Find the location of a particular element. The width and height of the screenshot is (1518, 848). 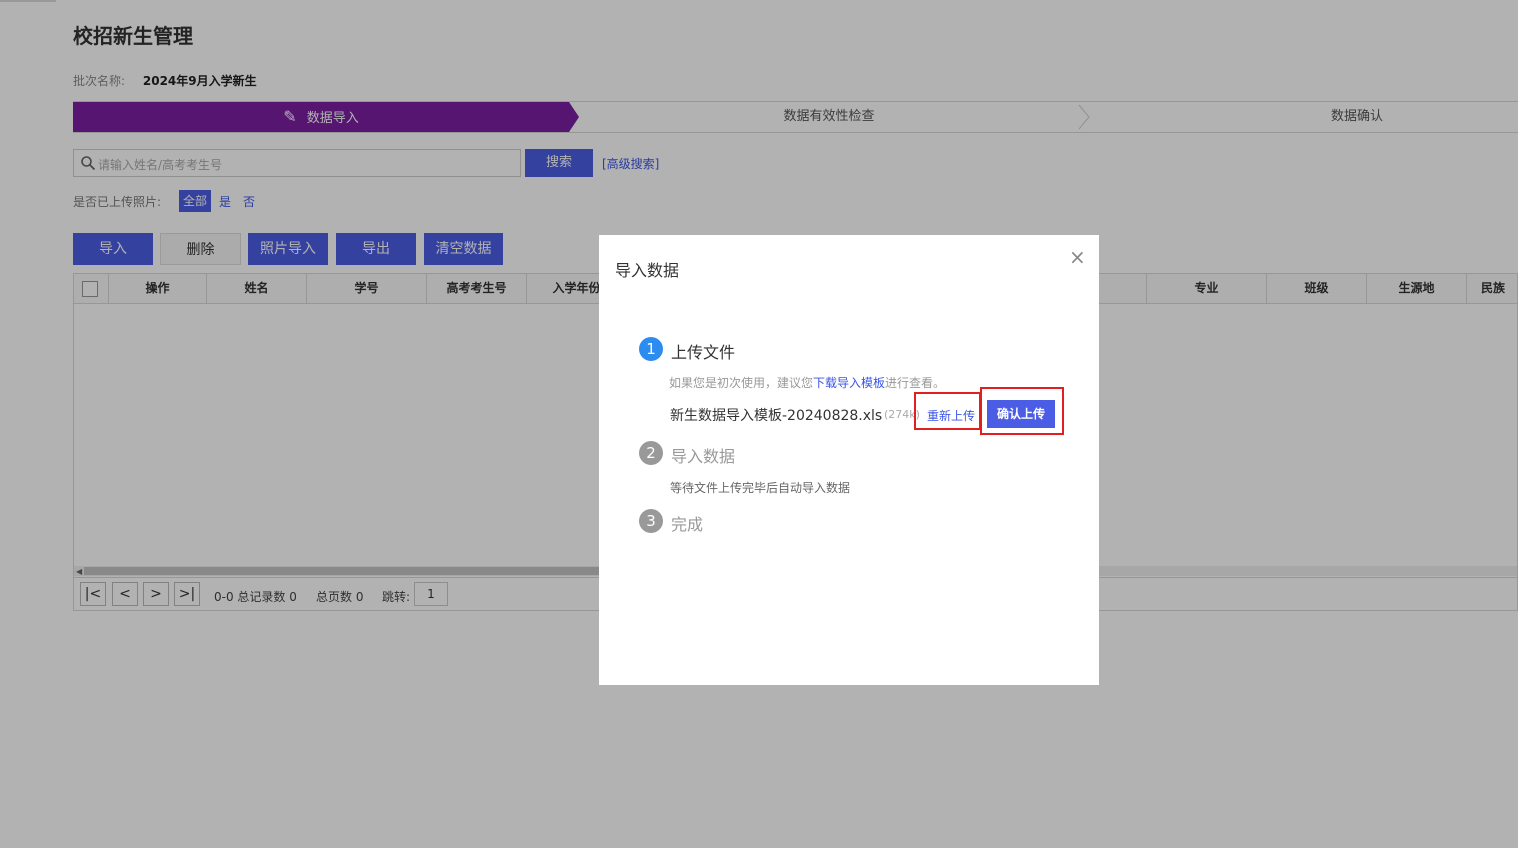

reupload-link: 重新上传 is located at coordinates (951, 415).